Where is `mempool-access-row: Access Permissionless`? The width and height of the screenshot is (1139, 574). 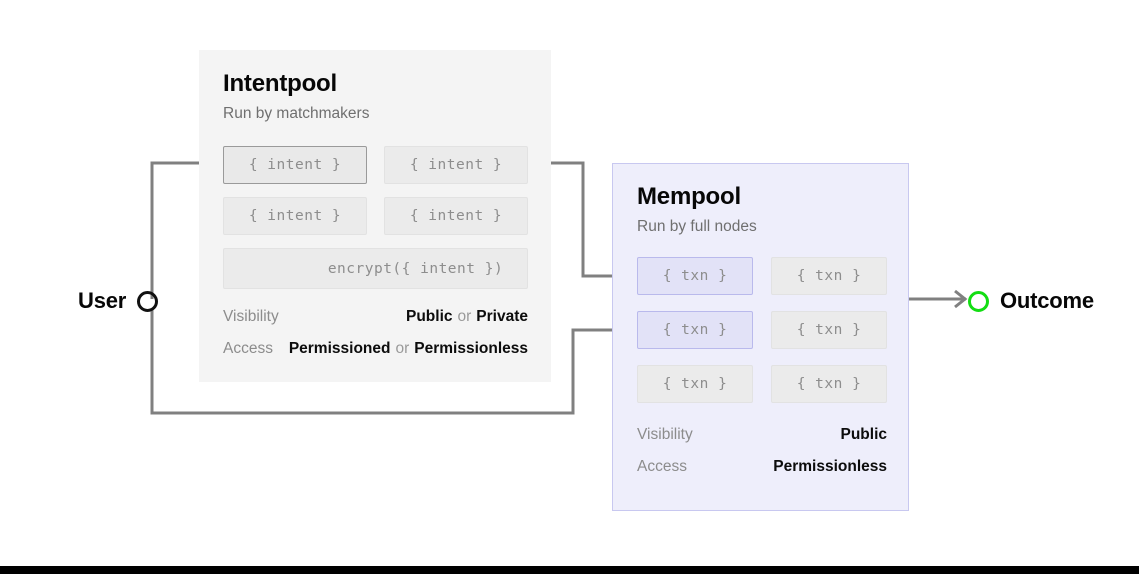 mempool-access-row: Access Permissionless is located at coordinates (762, 467).